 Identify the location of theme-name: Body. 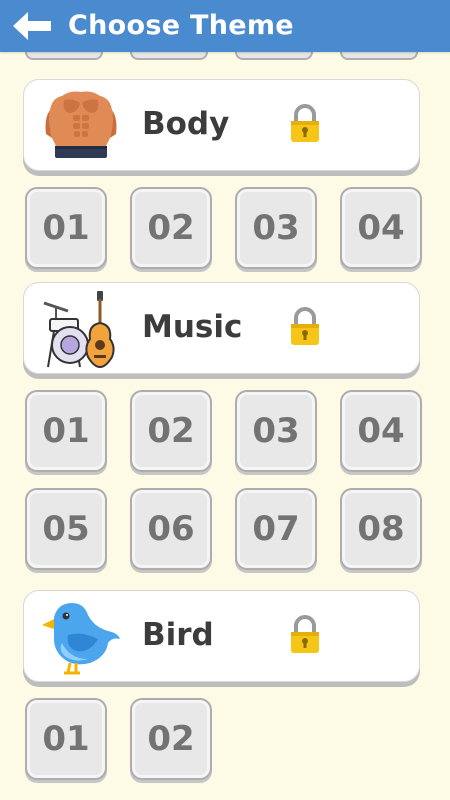
(186, 124).